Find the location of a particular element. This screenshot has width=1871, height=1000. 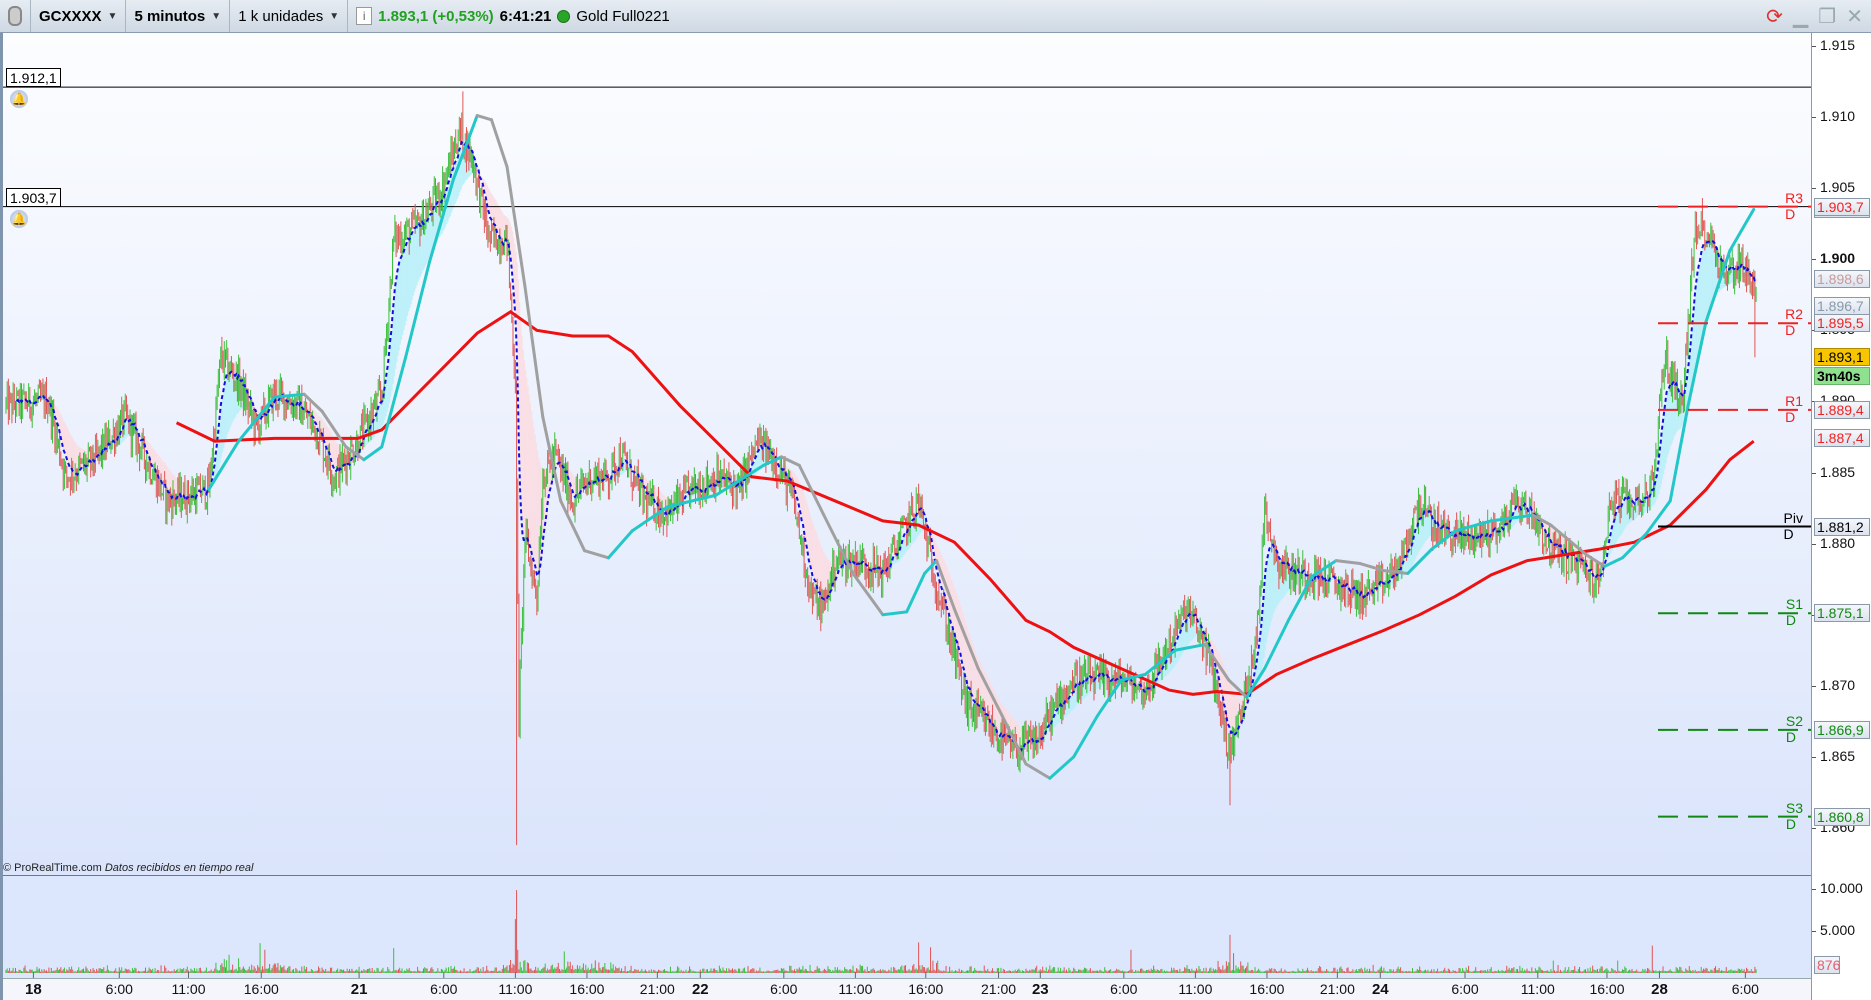

units-label: 1 k unidades is located at coordinates (281, 16).